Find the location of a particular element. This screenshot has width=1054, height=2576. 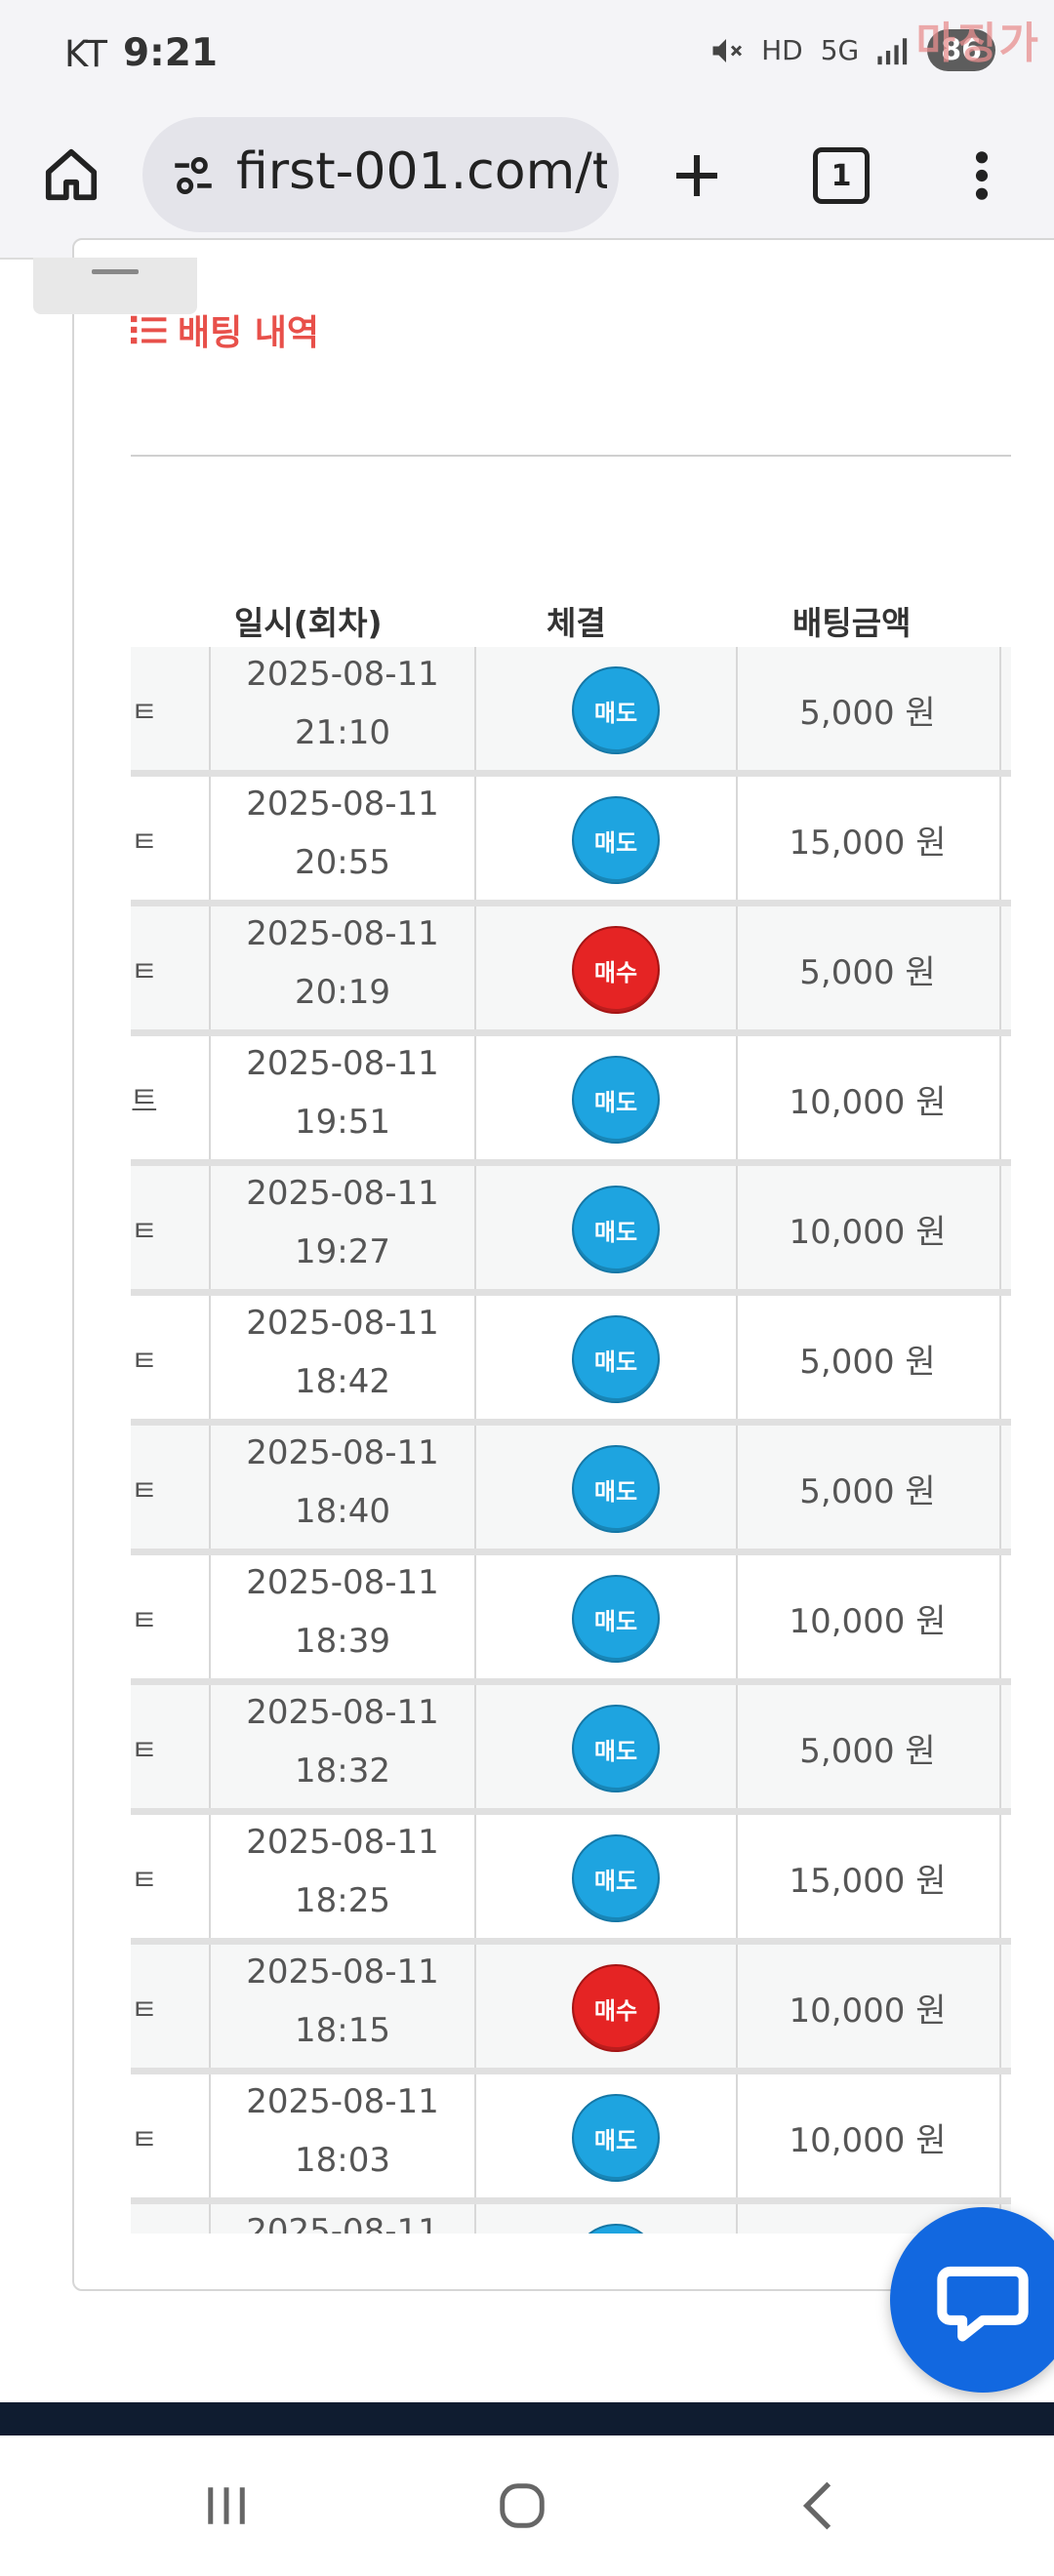

chat-bubble-icon is located at coordinates (983, 2304).